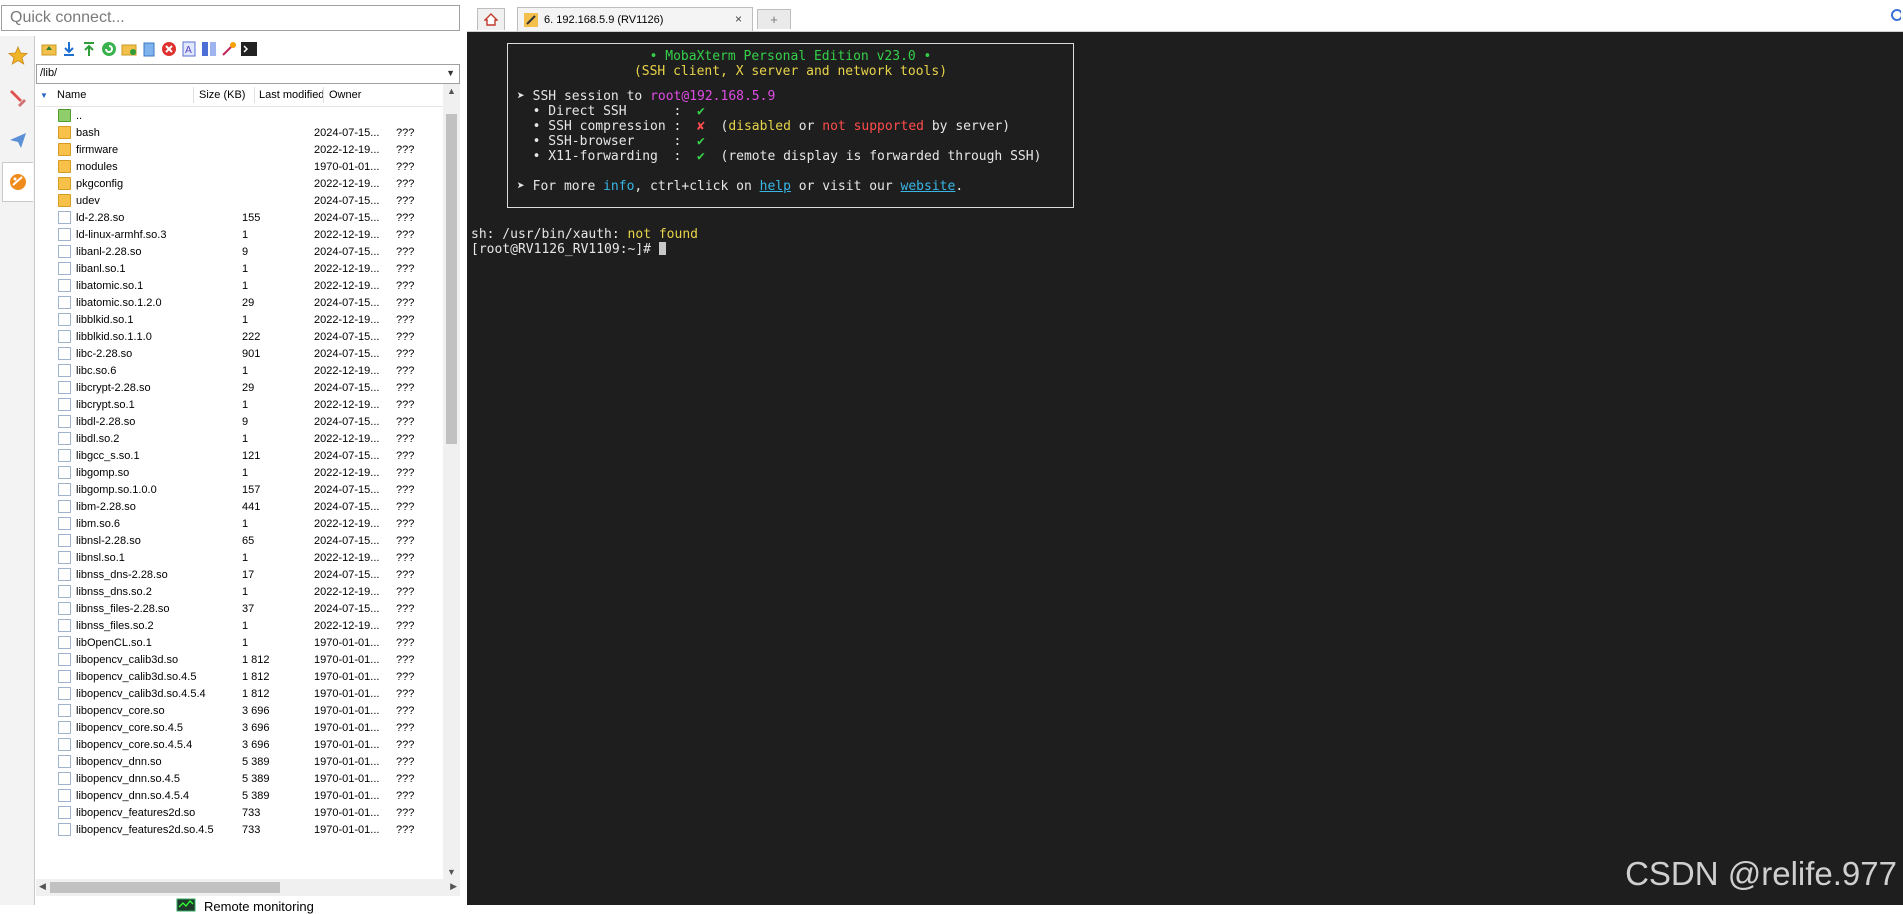 This screenshot has width=1903, height=914. Describe the element at coordinates (239, 201) in the screenshot. I see `file-row: udev 2024-07-15...???` at that location.